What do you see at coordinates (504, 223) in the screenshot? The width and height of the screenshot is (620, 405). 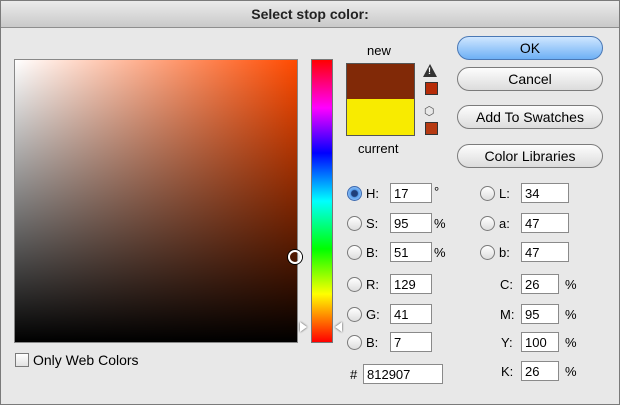 I see `lab-a-label: a:` at bounding box center [504, 223].